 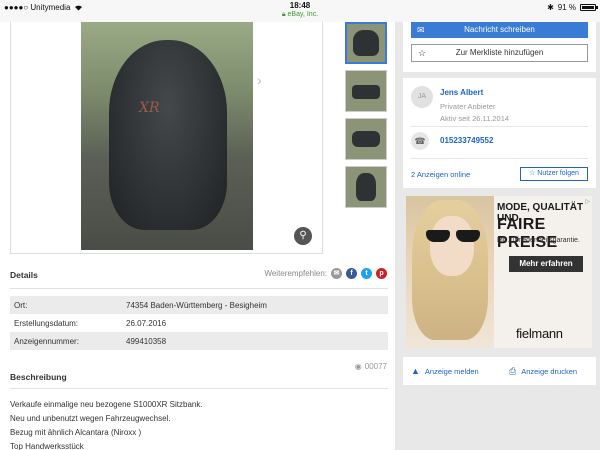 What do you see at coordinates (358, 366) in the screenshot?
I see `eye-icon: ◉` at bounding box center [358, 366].